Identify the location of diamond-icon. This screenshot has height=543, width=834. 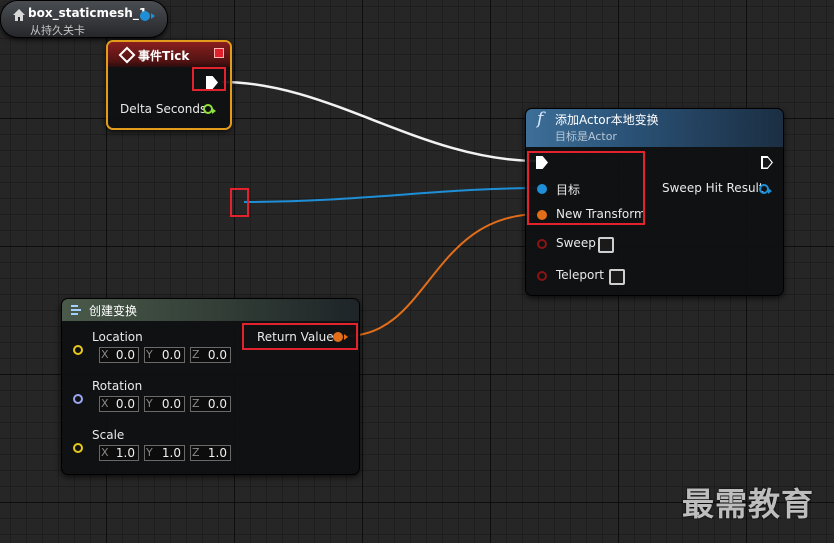
(127, 55).